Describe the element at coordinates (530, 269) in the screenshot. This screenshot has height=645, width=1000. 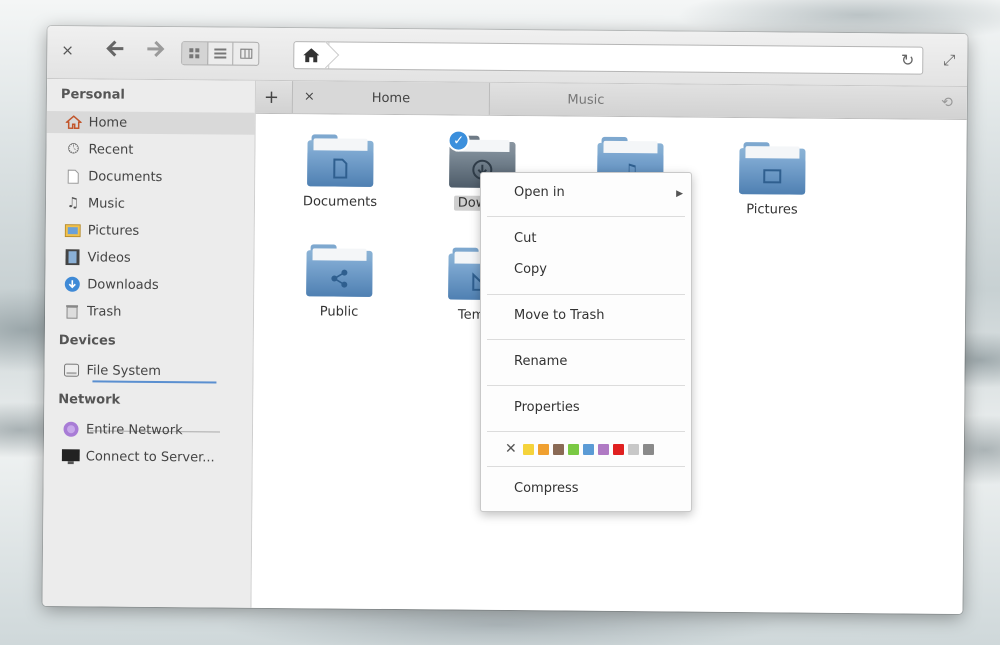
I see `menu-item-copy: Copy` at that location.